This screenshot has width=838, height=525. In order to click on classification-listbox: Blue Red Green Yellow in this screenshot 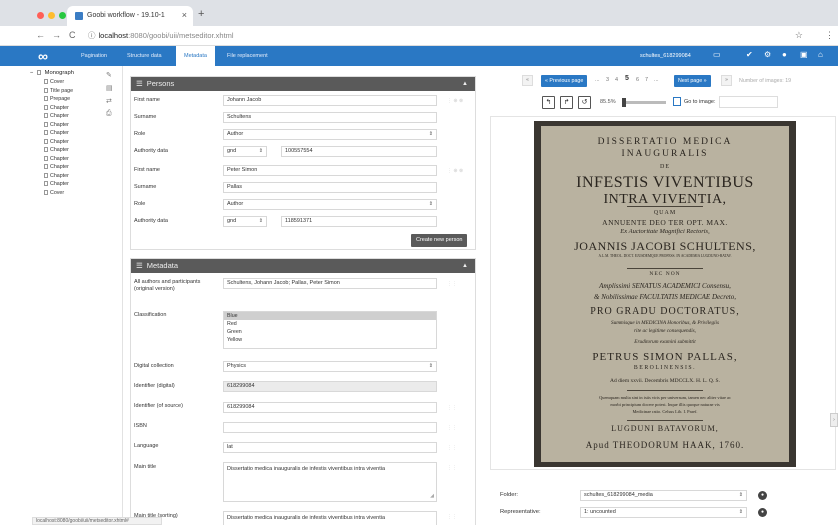, I will do `click(330, 330)`.